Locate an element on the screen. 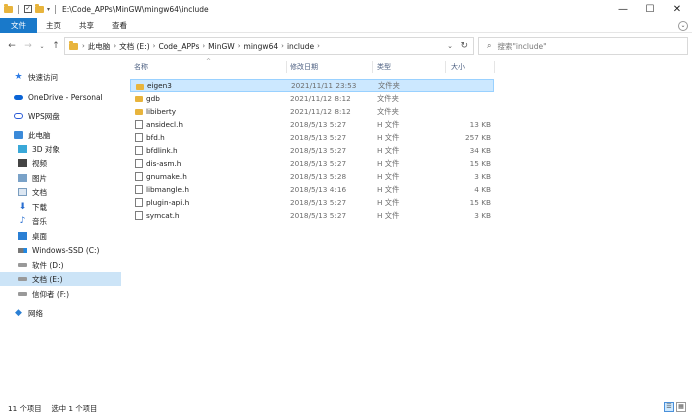  tab-share: 共享 is located at coordinates (86, 25).